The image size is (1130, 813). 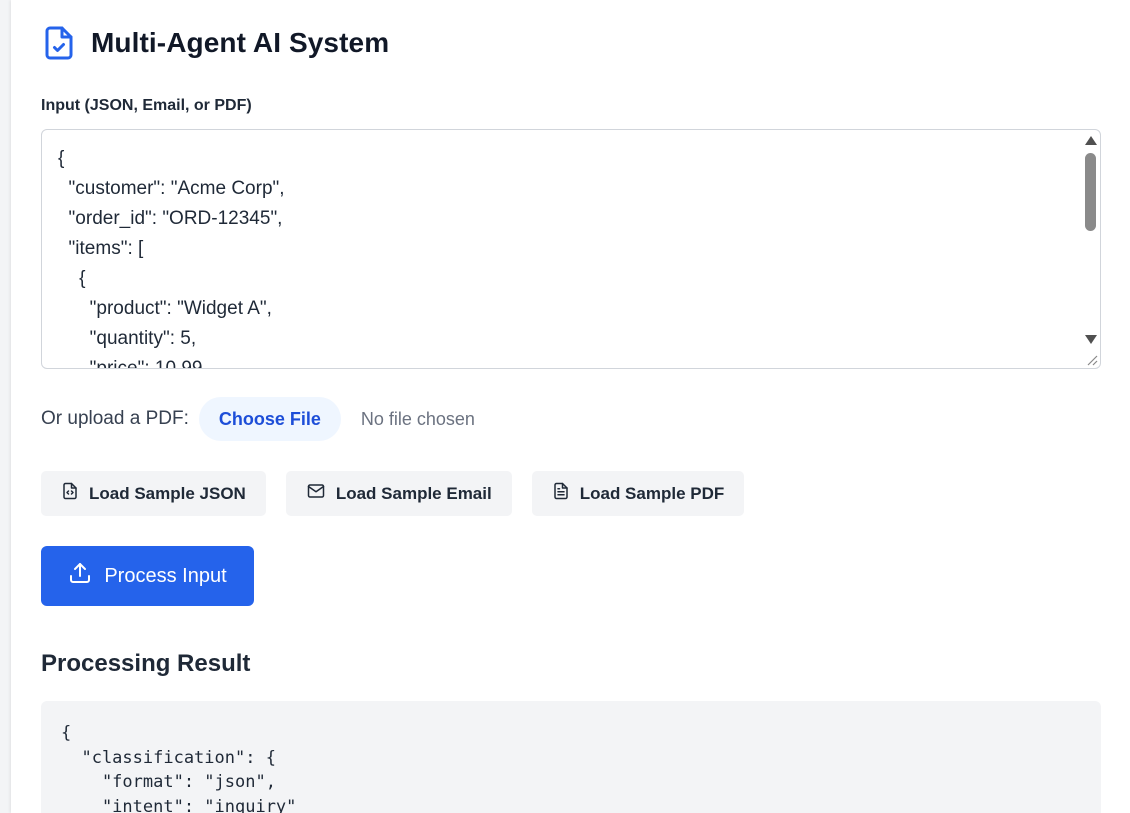 I want to click on choose-file-button: Choose File, so click(x=269, y=419).